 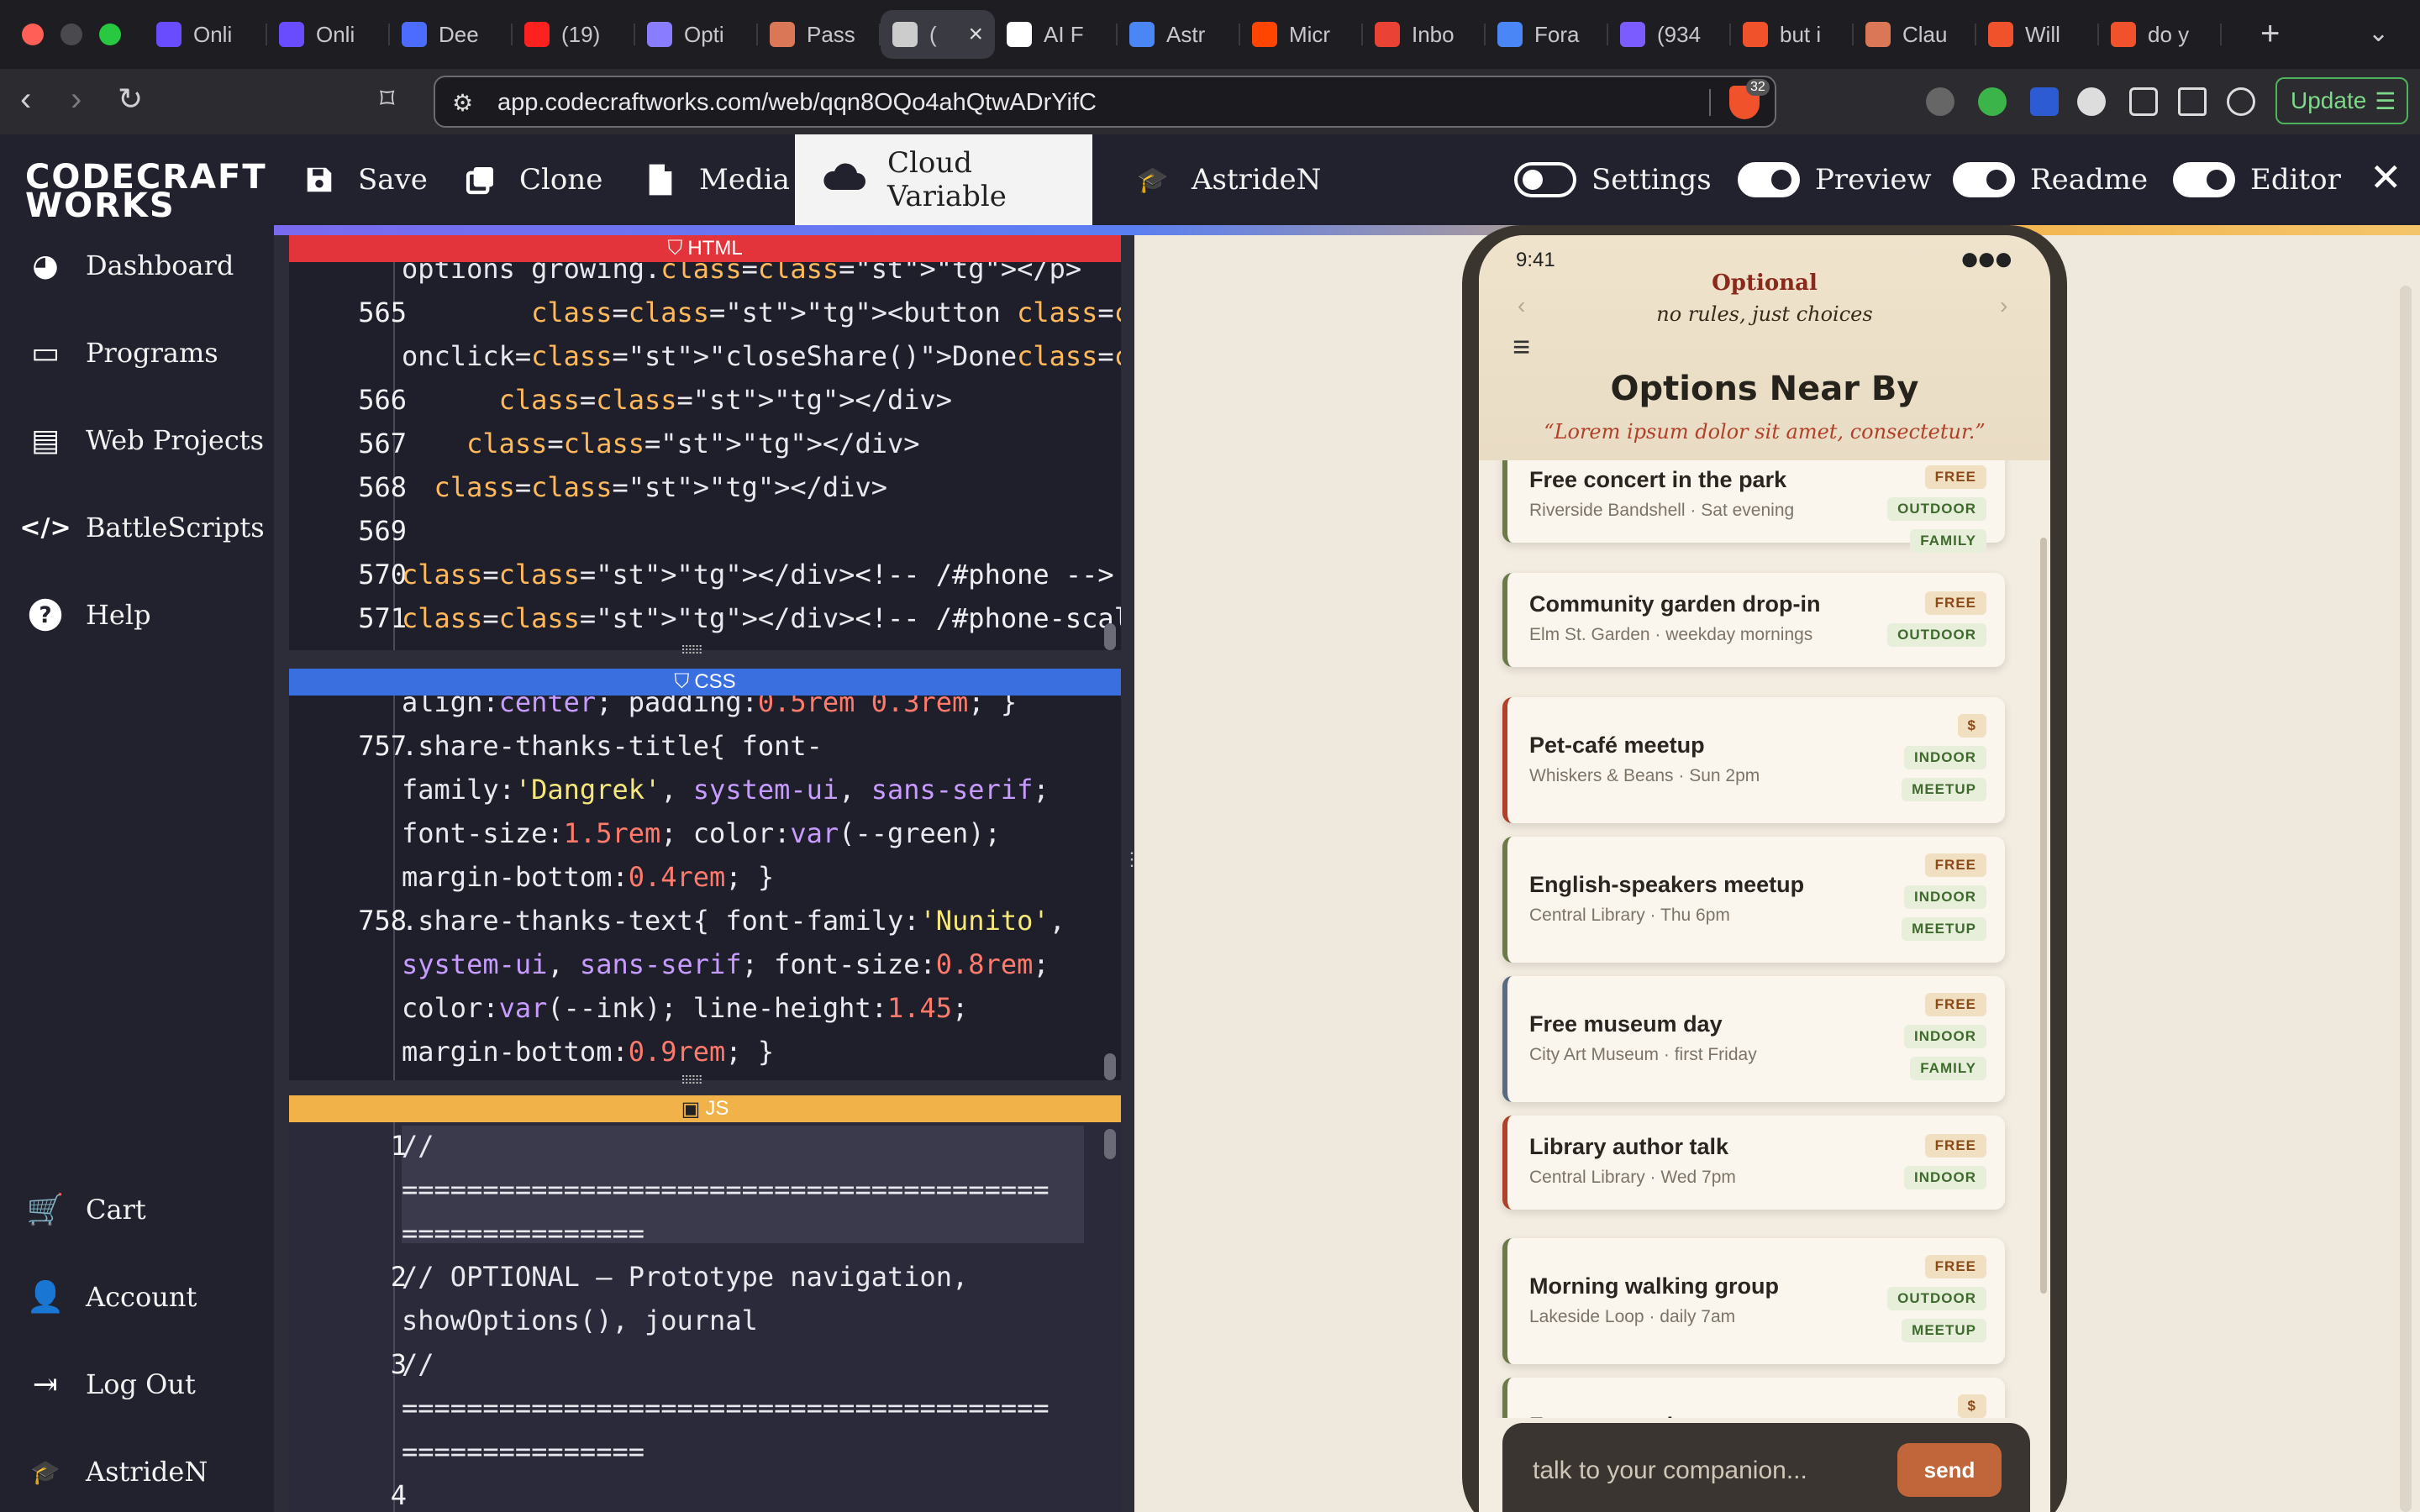 I want to click on sidebar-item-programs: ▭ Programs, so click(x=121, y=353).